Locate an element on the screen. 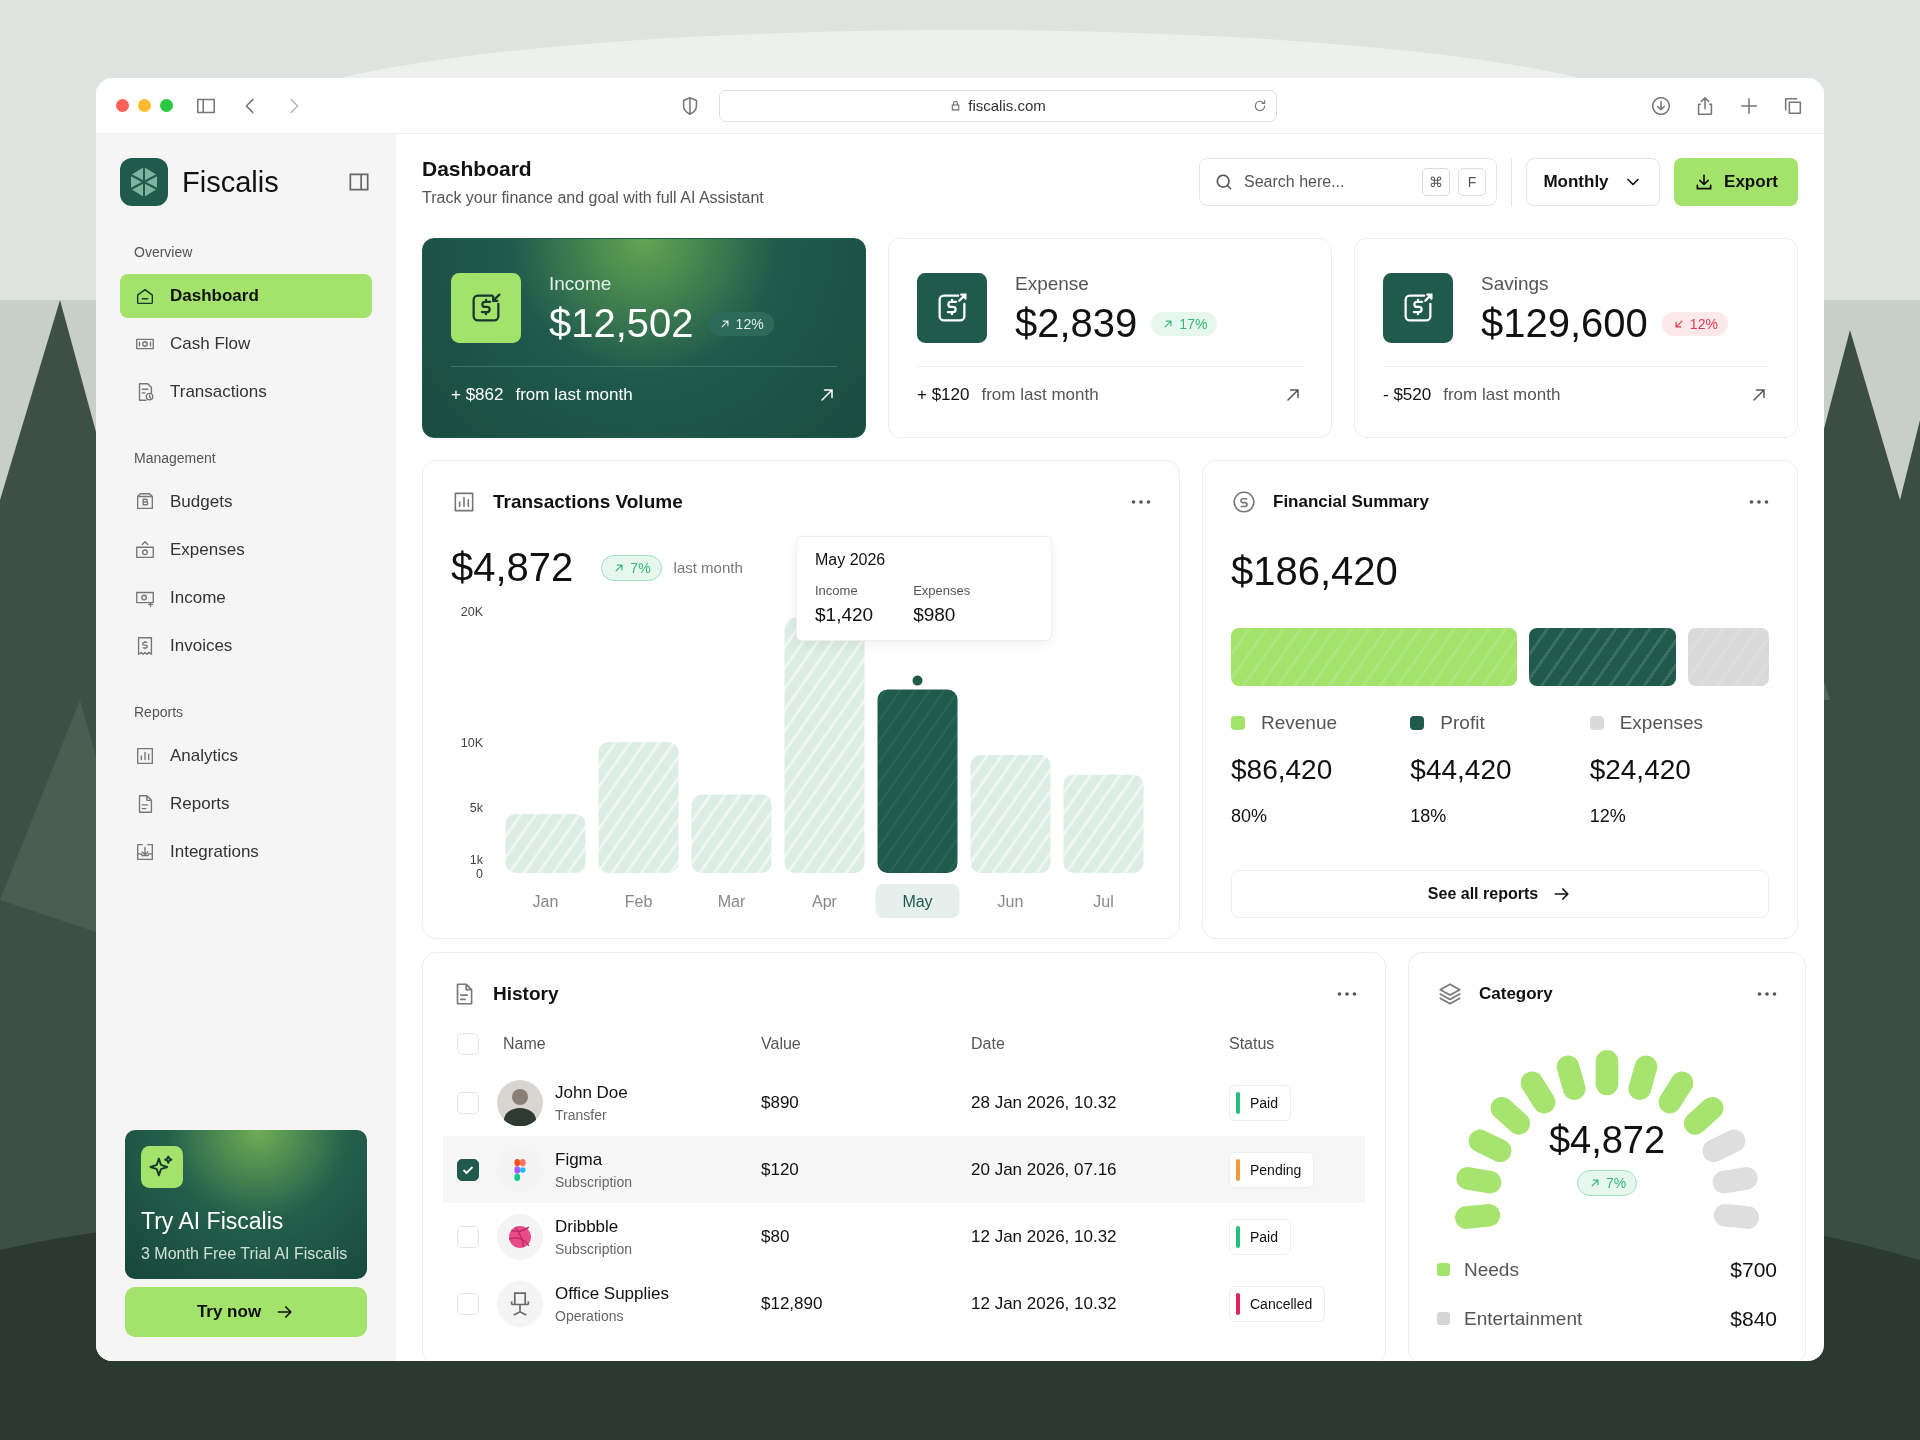  change-amount: + $120 is located at coordinates (943, 395).